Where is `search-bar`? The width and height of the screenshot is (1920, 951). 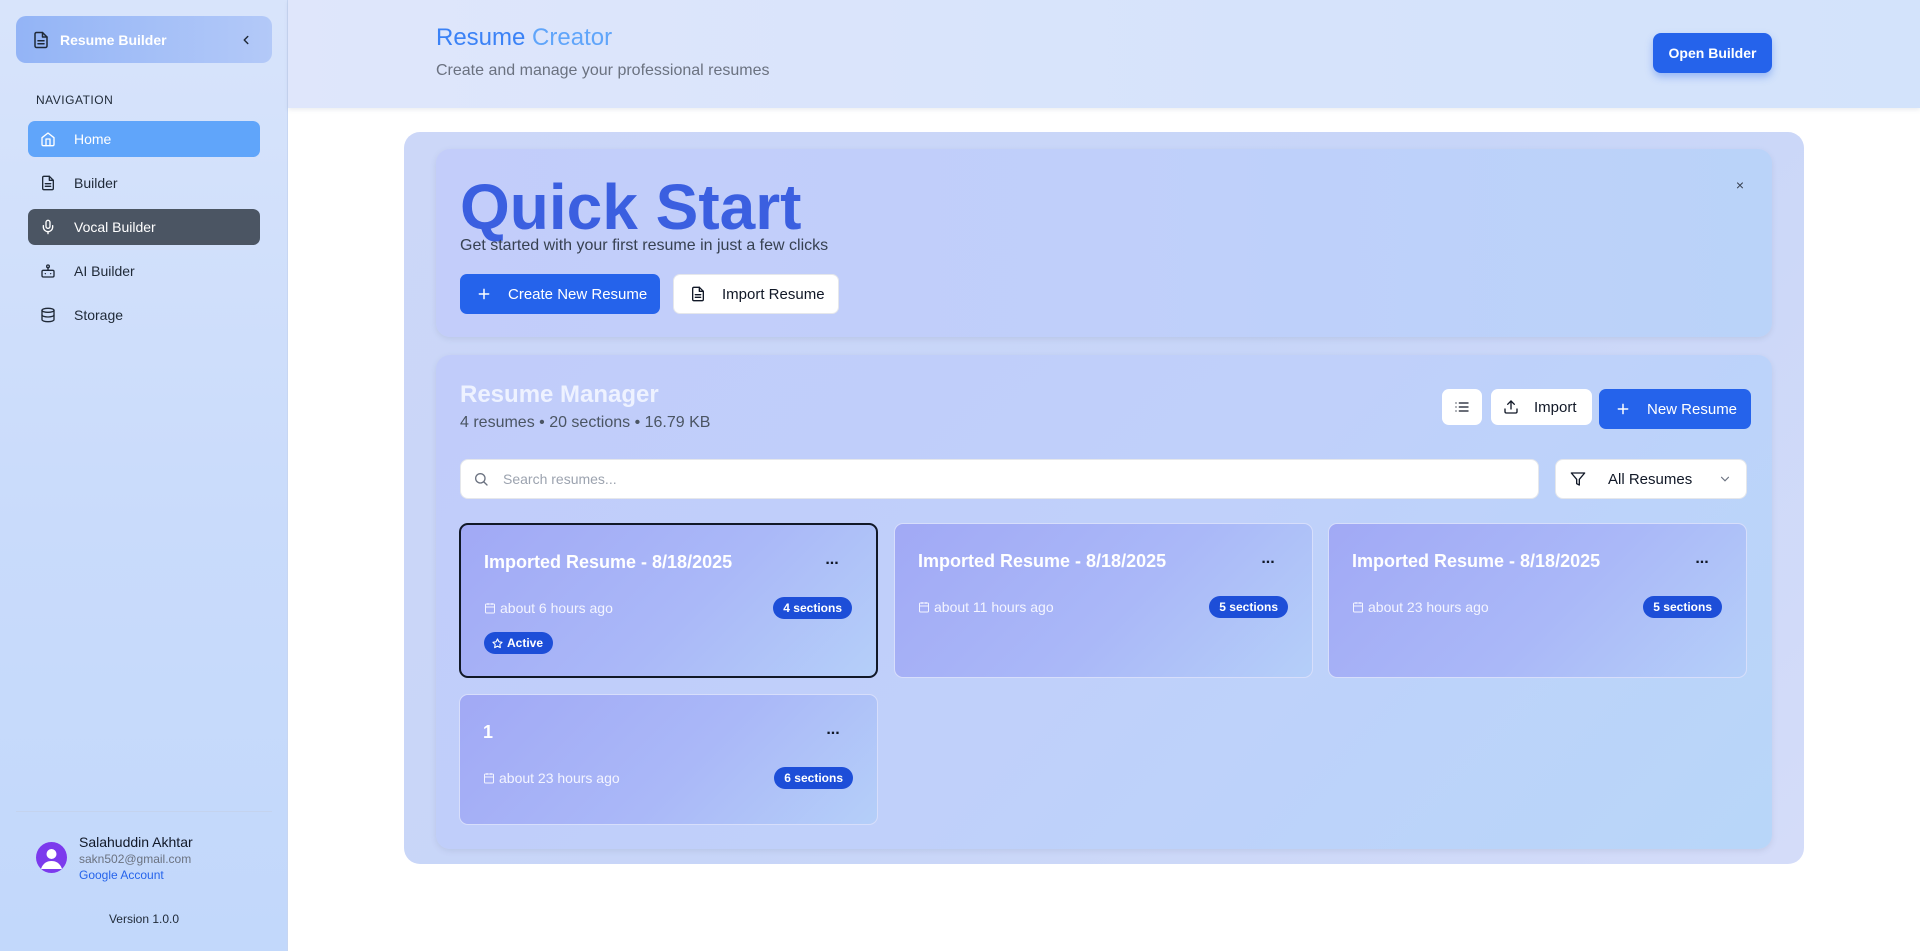
search-bar is located at coordinates (999, 479).